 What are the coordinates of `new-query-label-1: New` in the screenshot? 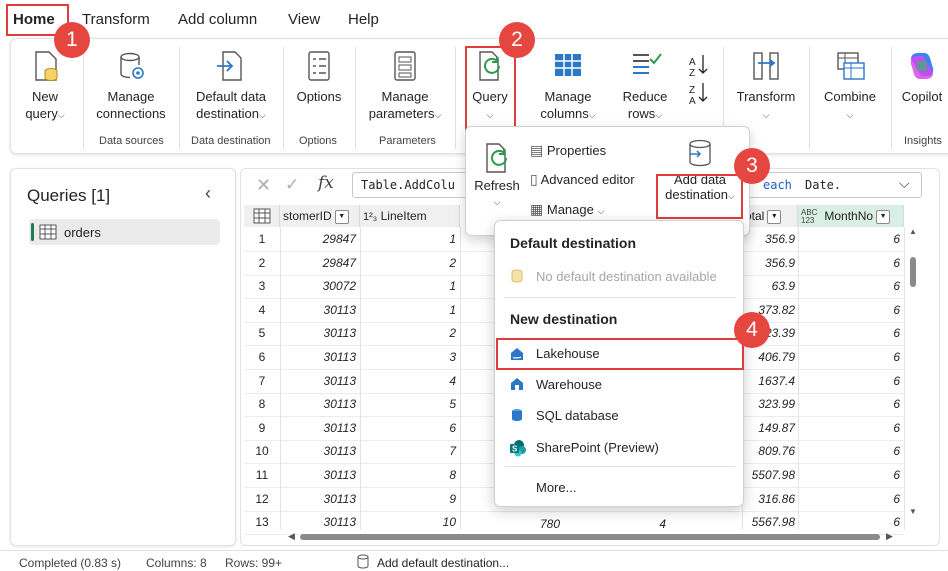 It's located at (44, 96).